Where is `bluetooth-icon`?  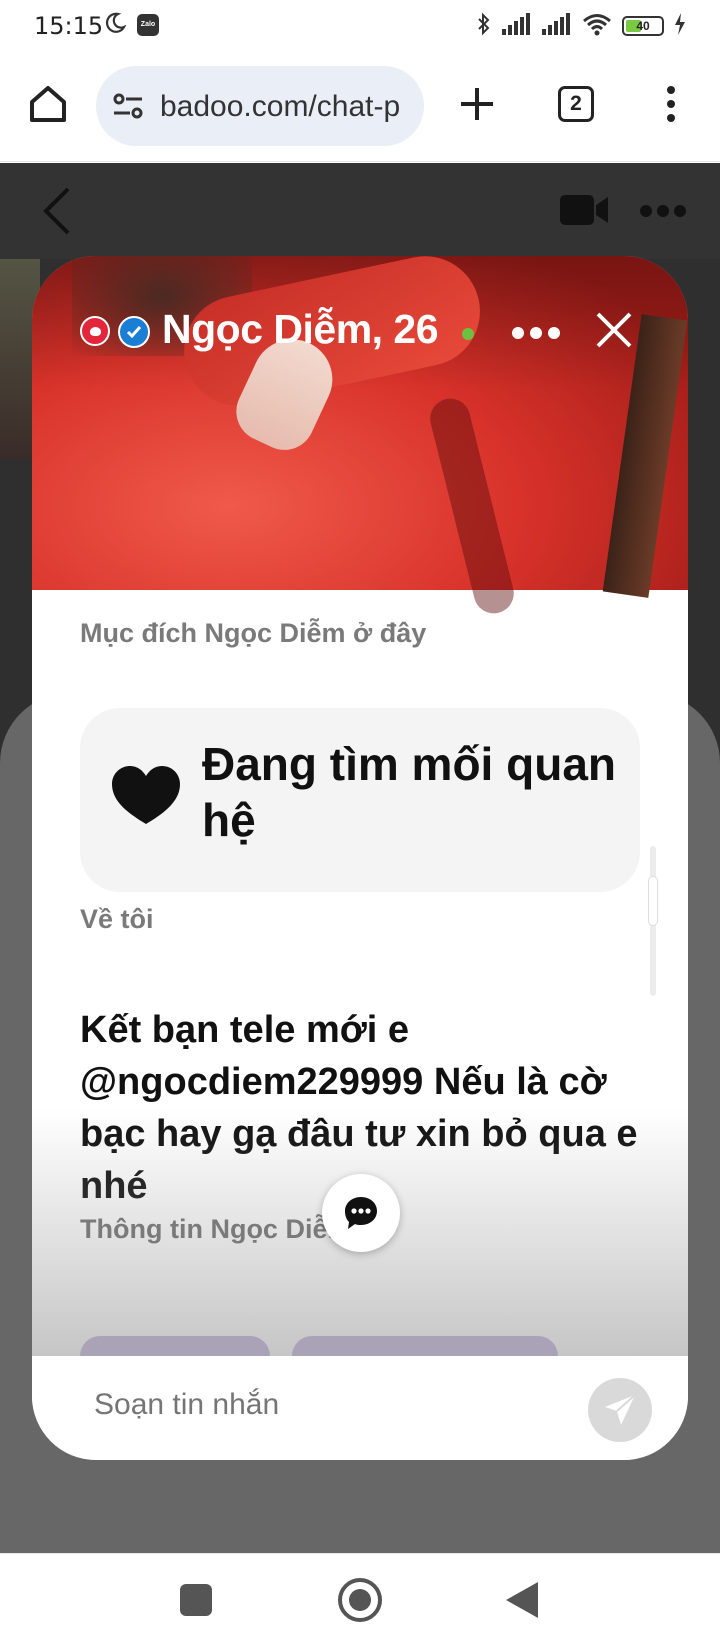
bluetooth-icon is located at coordinates (484, 26).